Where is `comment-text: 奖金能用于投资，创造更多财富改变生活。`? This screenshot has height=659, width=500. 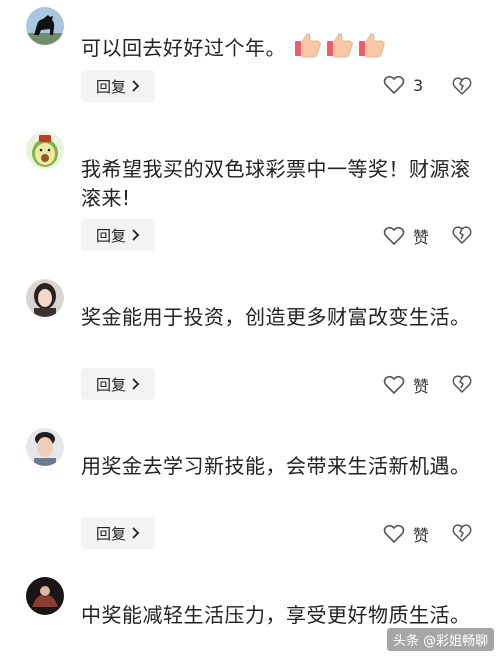 comment-text: 奖金能用于投资，创造更多财富改变生活。 is located at coordinates (276, 317).